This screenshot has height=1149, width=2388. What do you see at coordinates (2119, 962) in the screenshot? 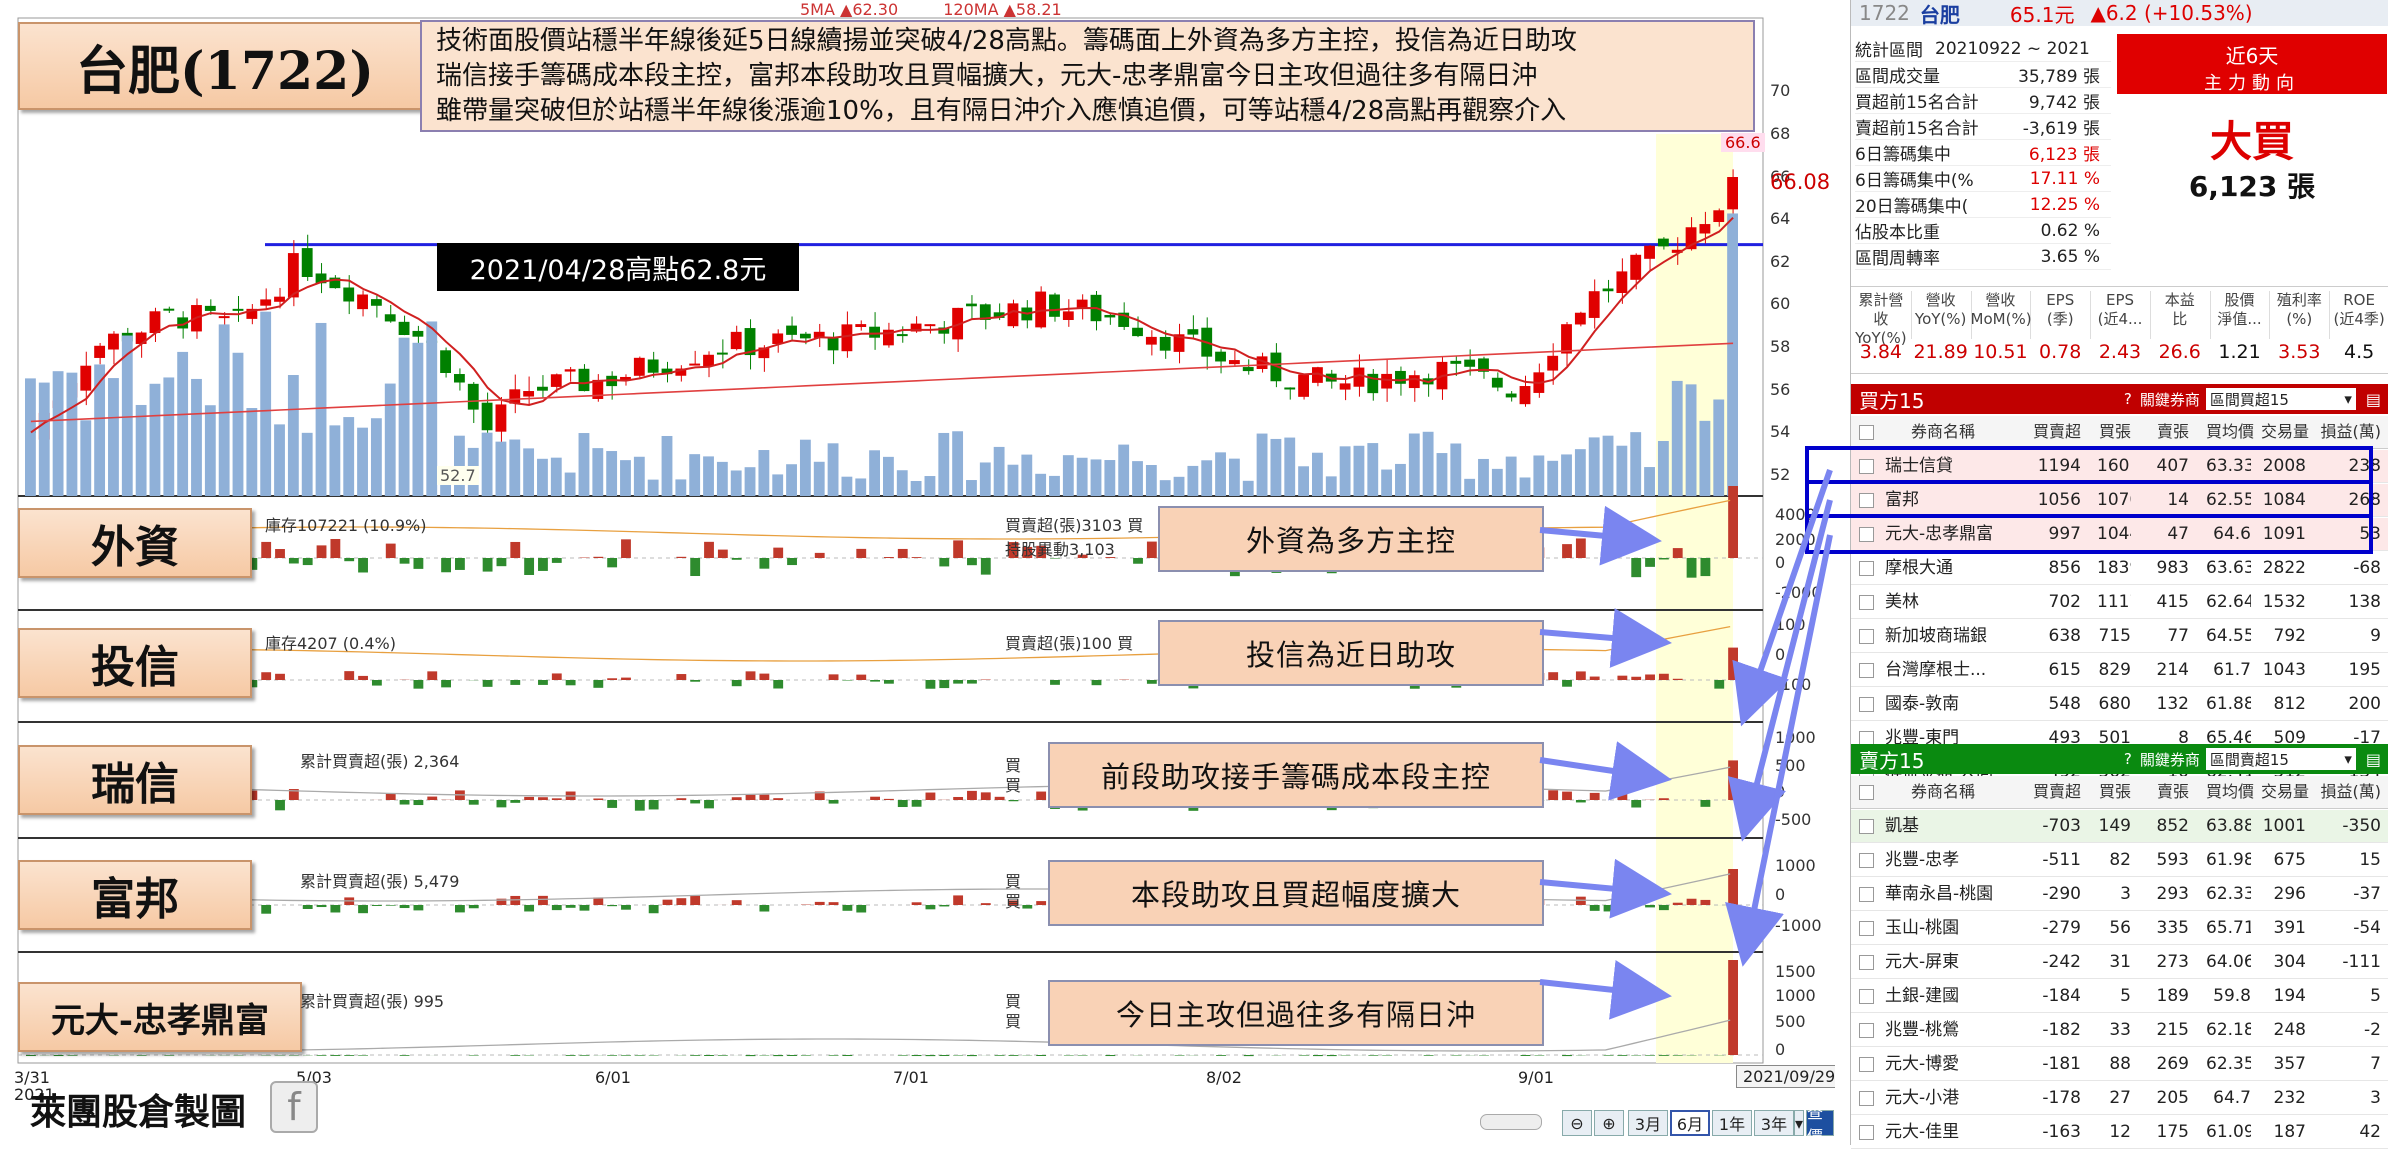
I see `table-row: 元大-屏東-2423127364.06304-111` at bounding box center [2119, 962].